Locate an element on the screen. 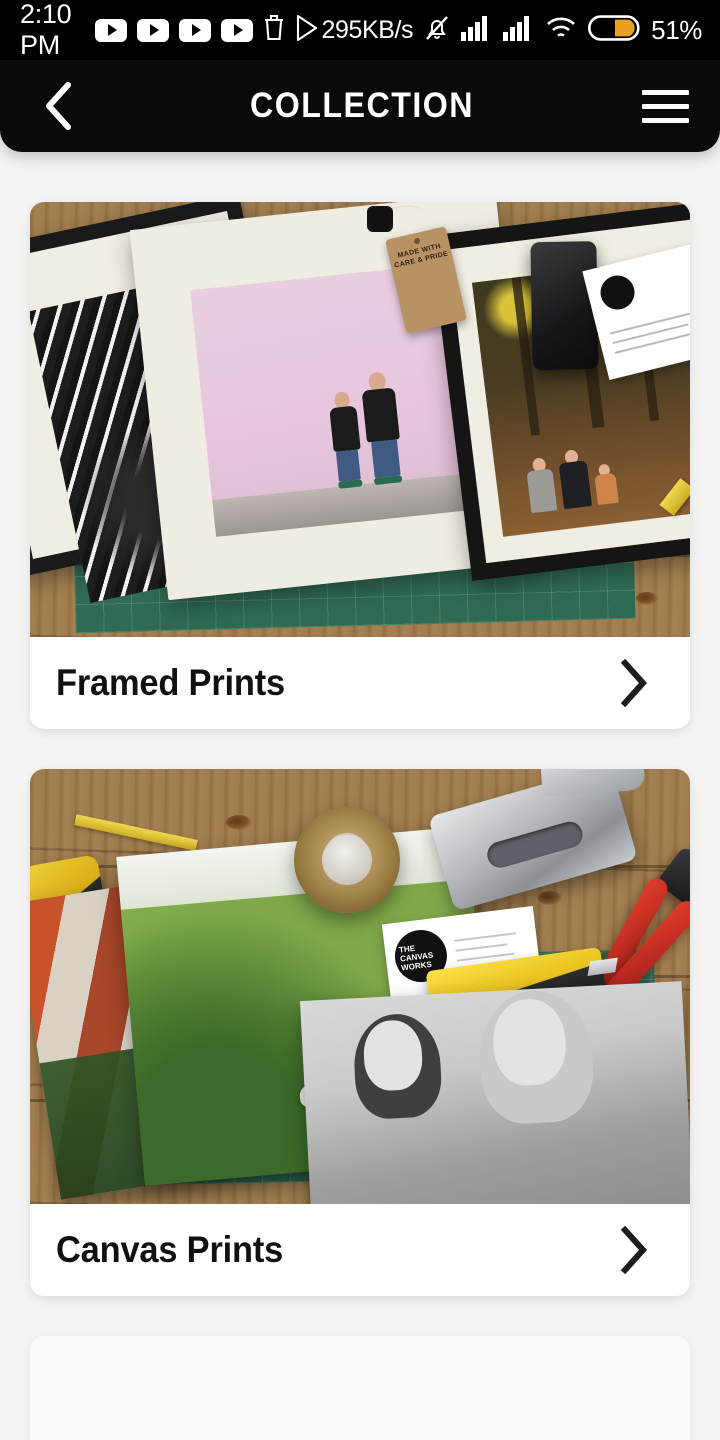 The height and width of the screenshot is (1440, 720). page-title: COLLECTION is located at coordinates (361, 105).